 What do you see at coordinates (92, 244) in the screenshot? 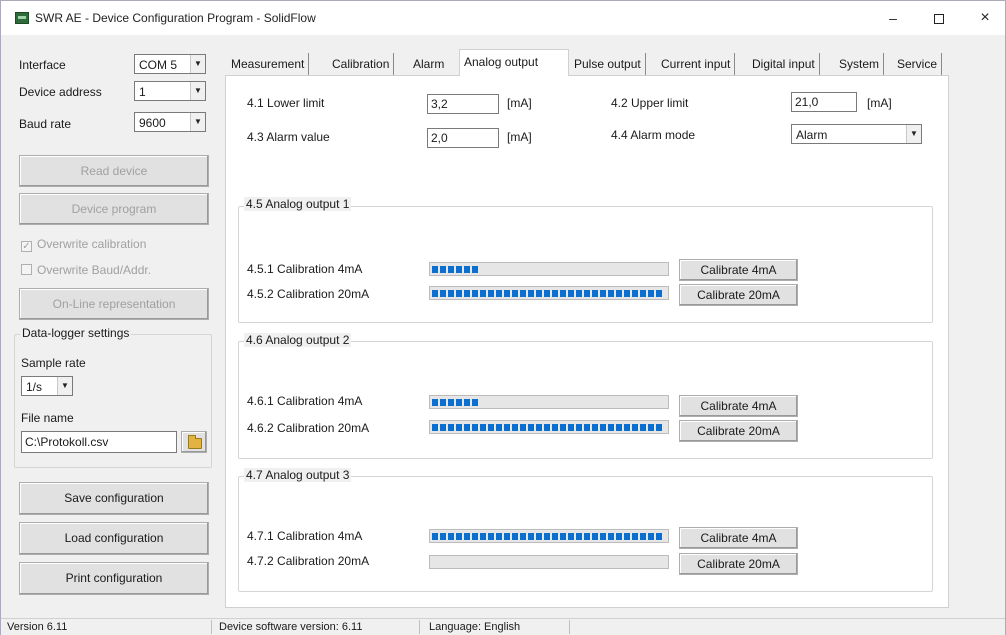
I see `overwrite-calibration-label: Overwrite calibration` at bounding box center [92, 244].